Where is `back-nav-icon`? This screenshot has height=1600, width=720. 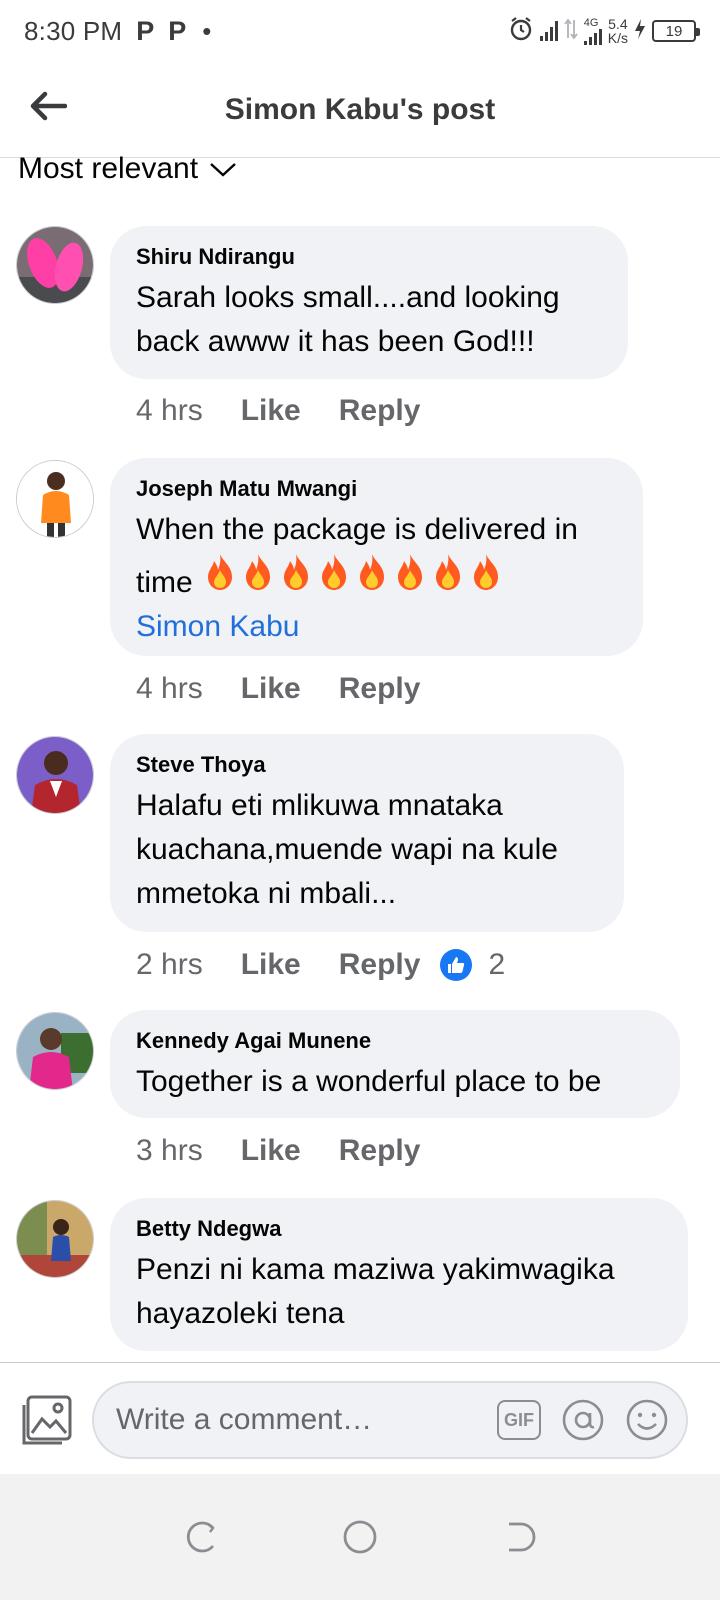
back-nav-icon is located at coordinates (522, 1537).